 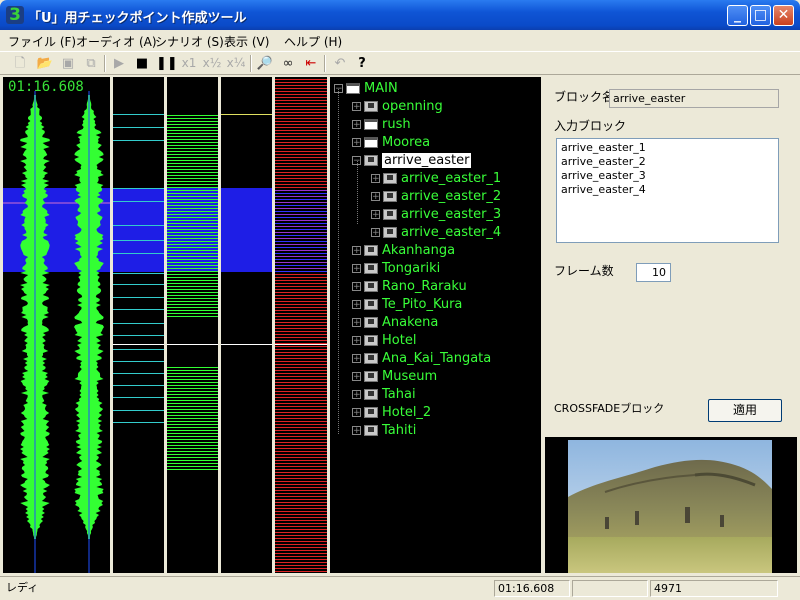 I want to click on save-icon: ▣, so click(x=68, y=63).